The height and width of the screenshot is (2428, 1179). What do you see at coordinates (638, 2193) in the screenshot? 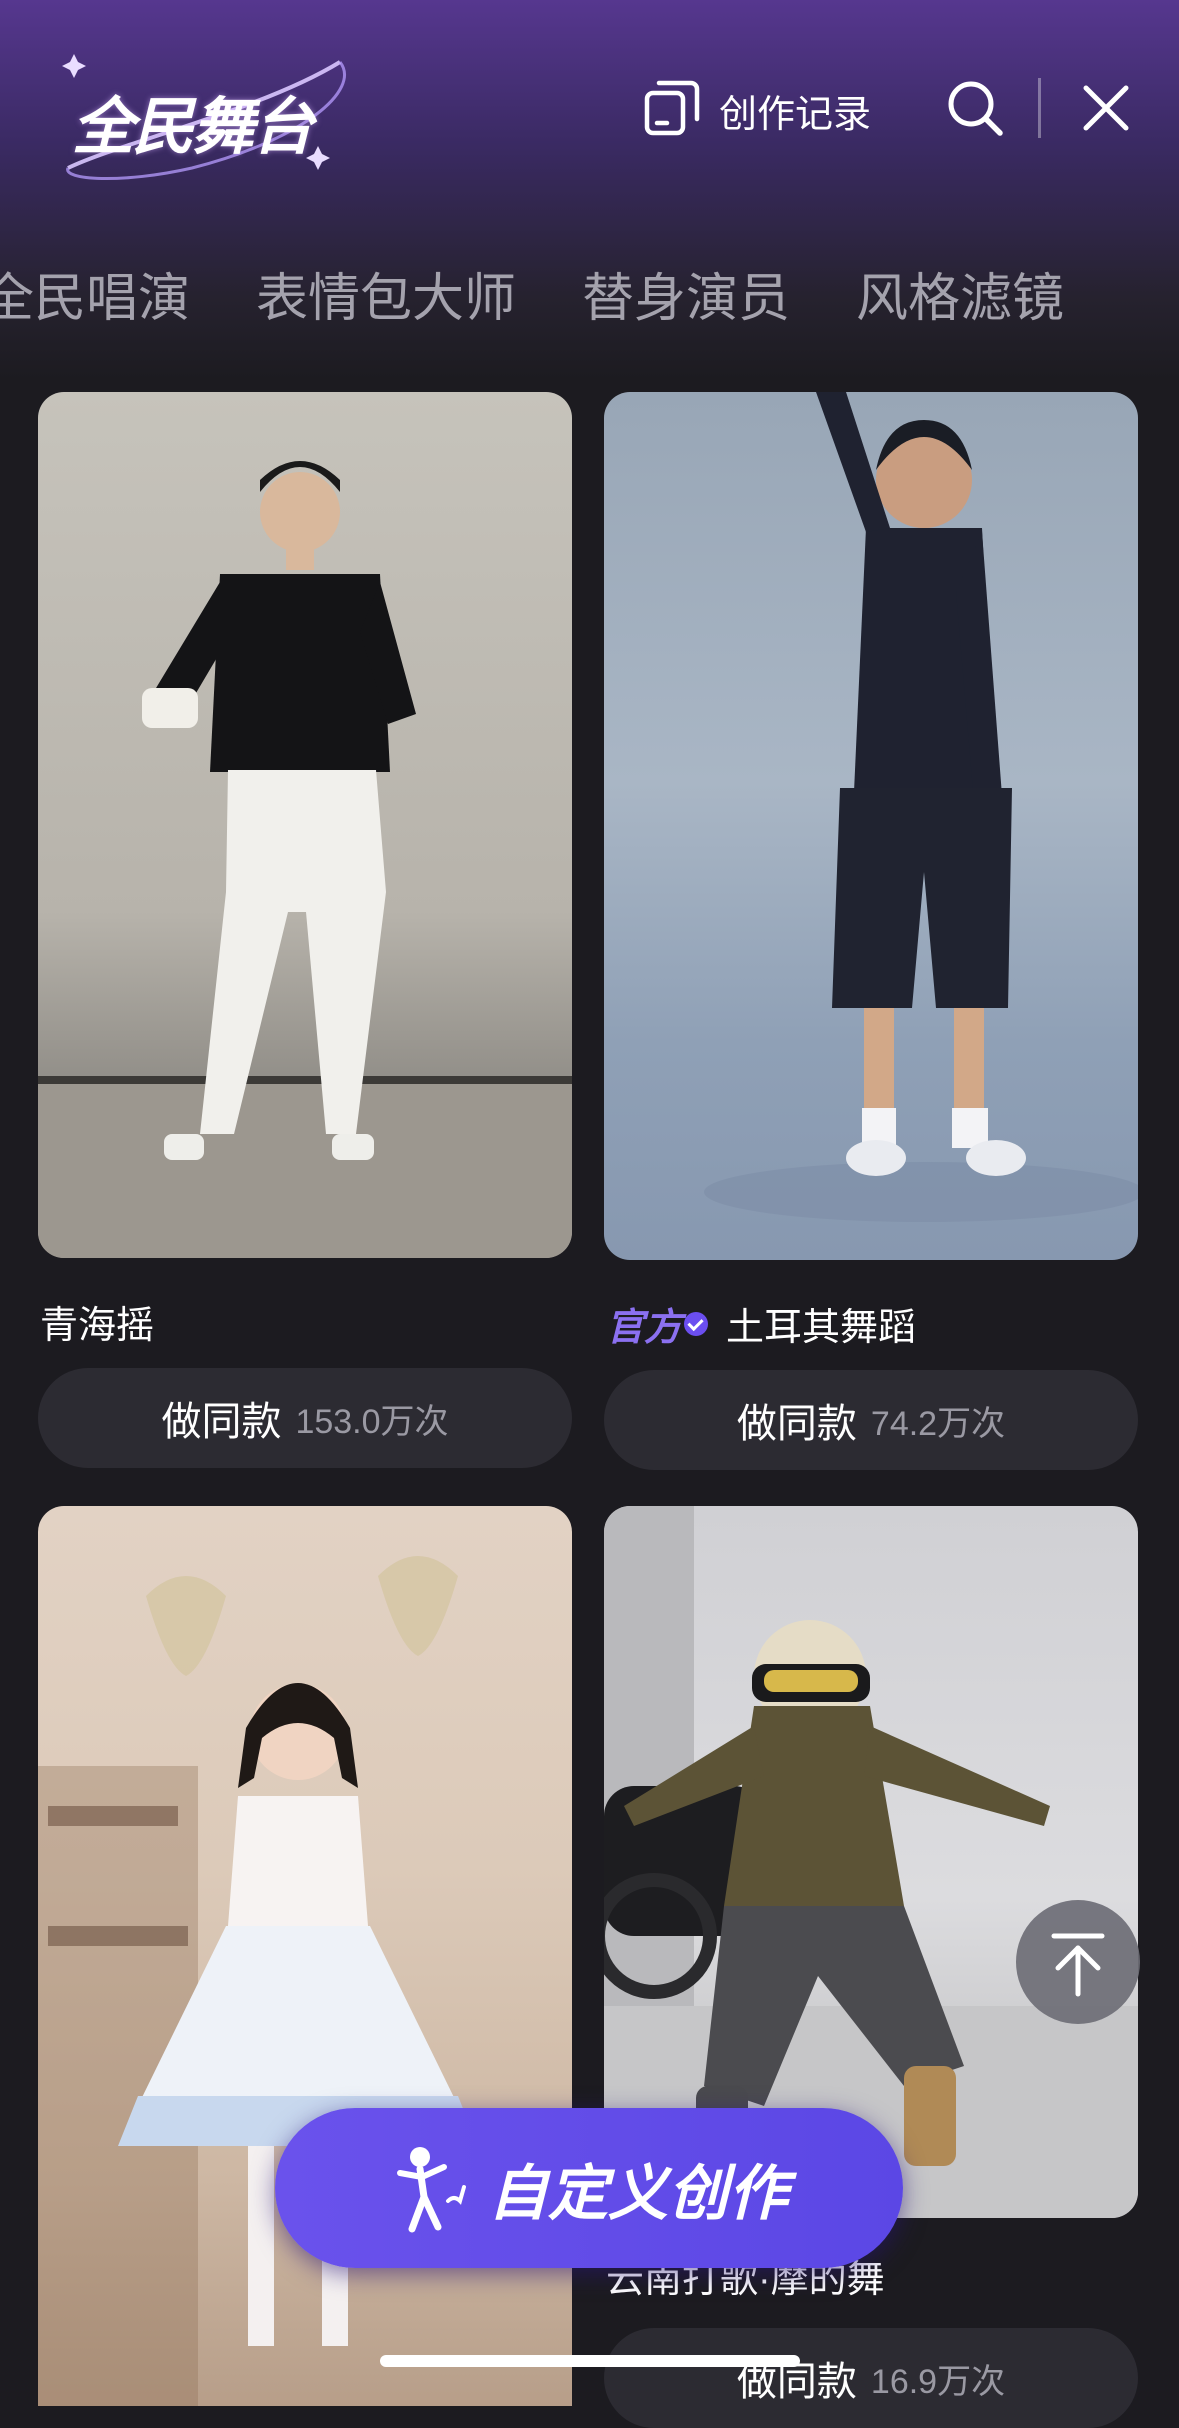
I see `custom-create-label: 自定义创作` at bounding box center [638, 2193].